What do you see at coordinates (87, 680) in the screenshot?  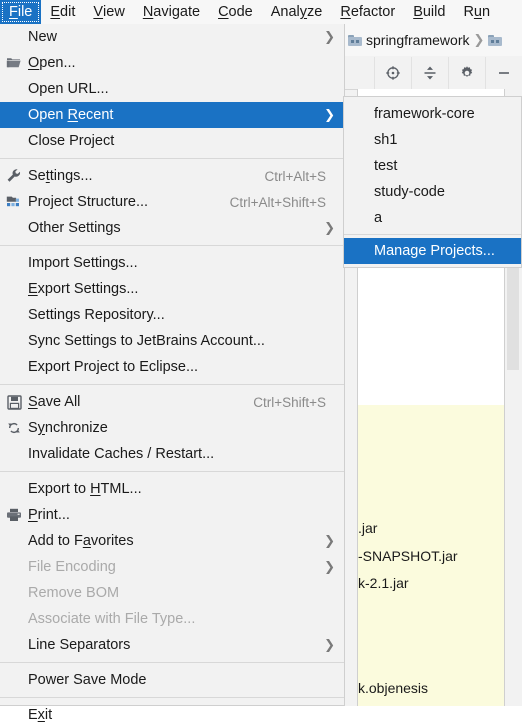 I see `menu-item-label: Power Save Mode` at bounding box center [87, 680].